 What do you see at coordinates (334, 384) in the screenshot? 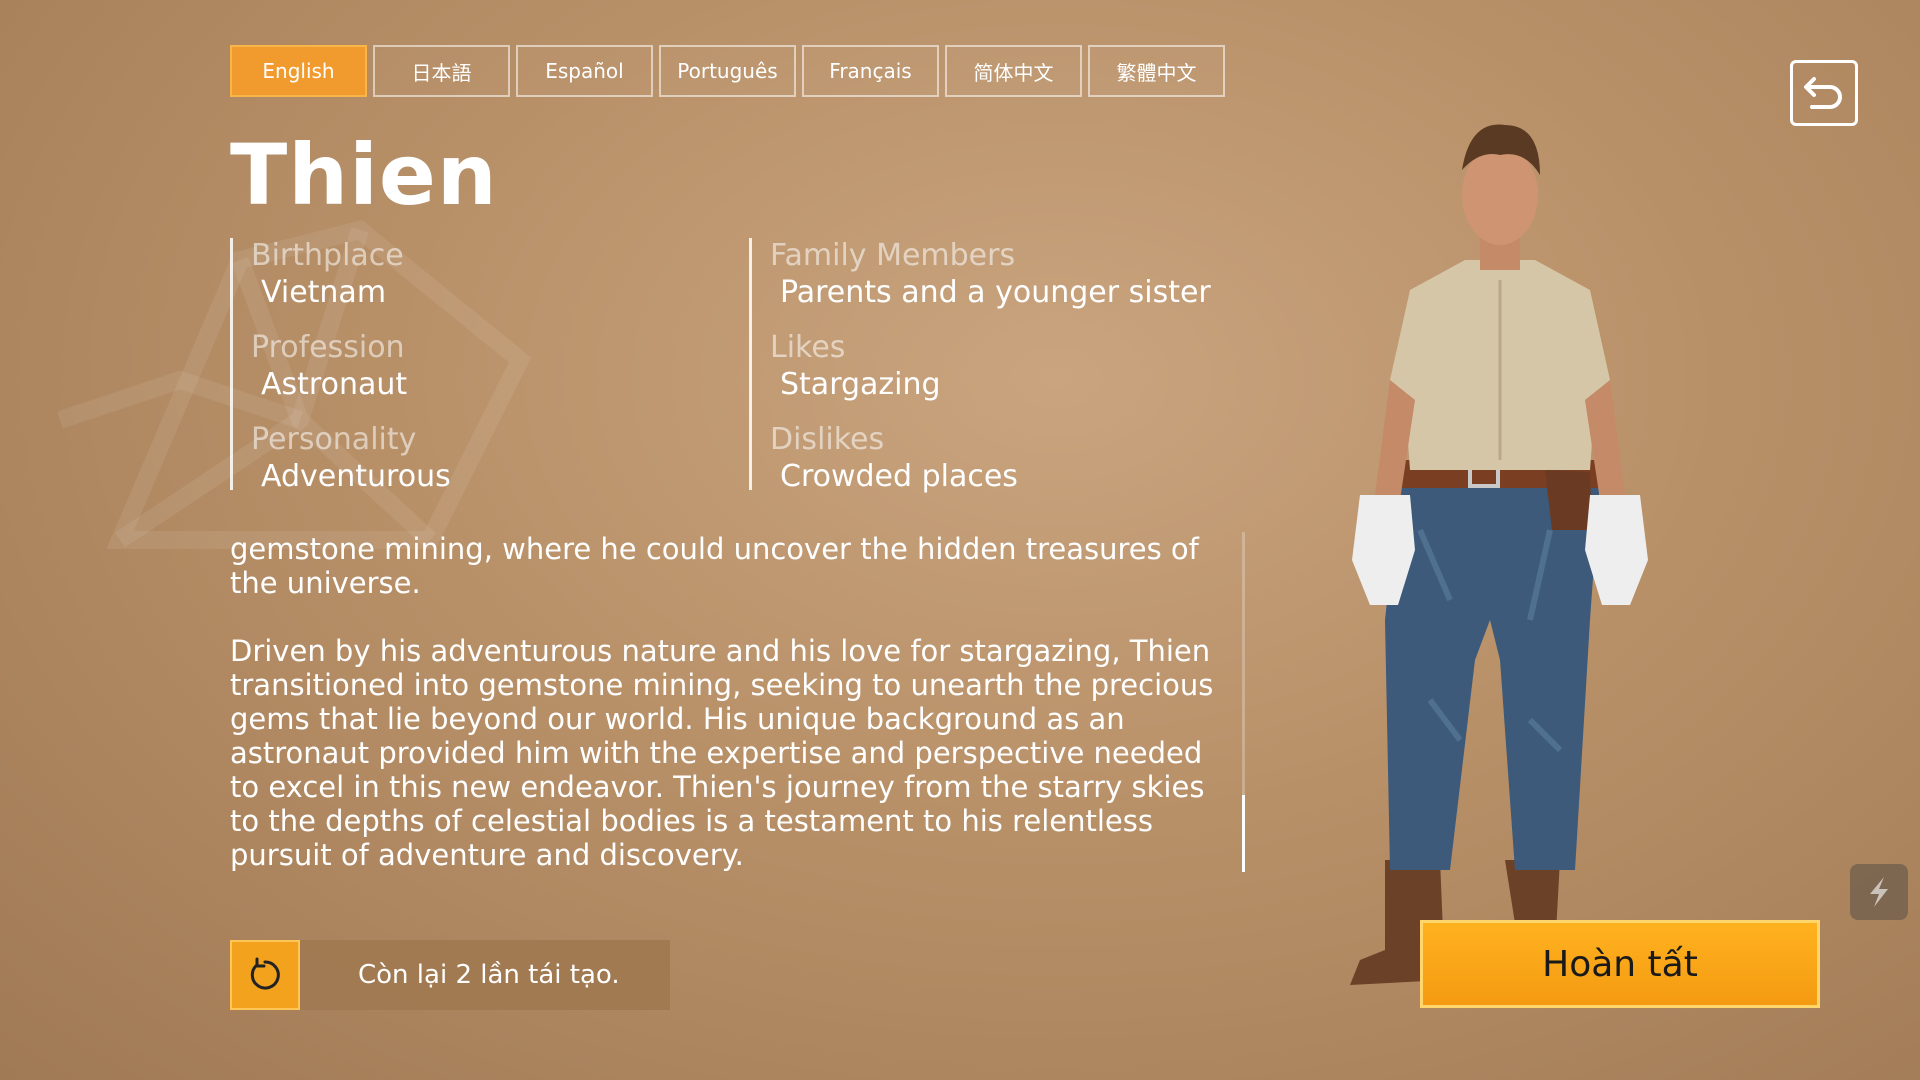
I see `profession-value: Astronaut` at bounding box center [334, 384].